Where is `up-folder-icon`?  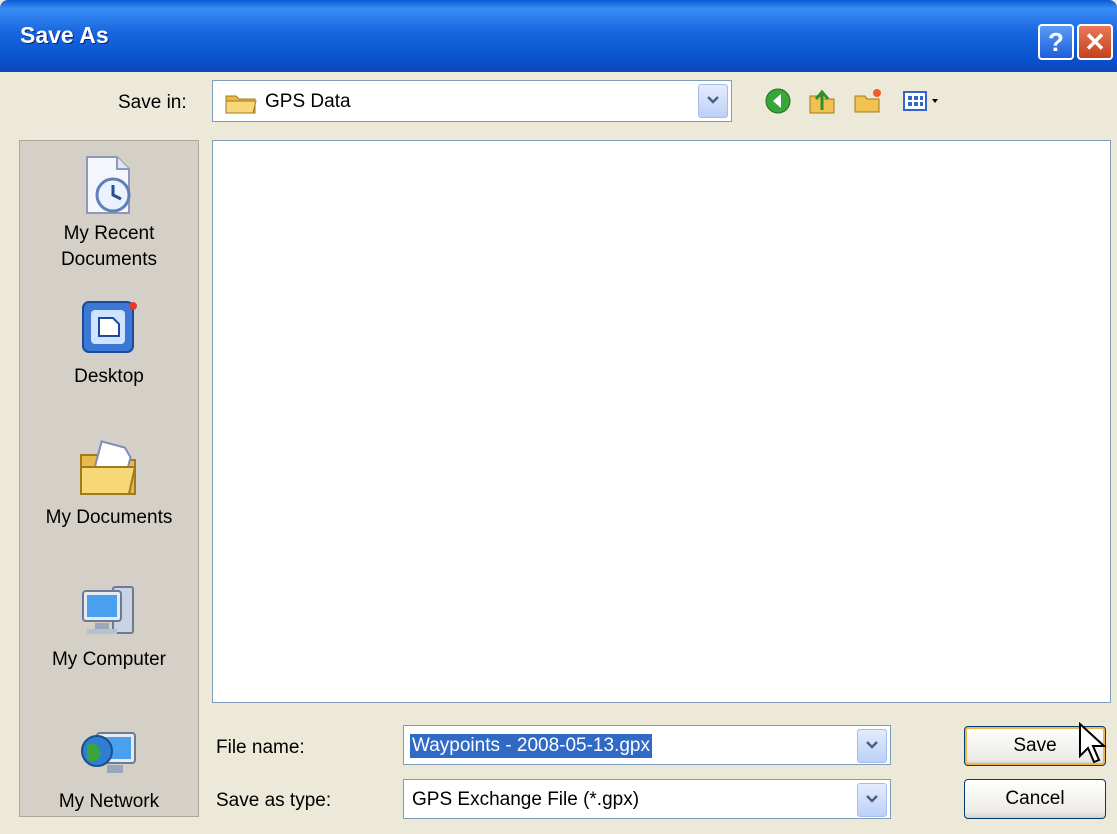 up-folder-icon is located at coordinates (822, 101).